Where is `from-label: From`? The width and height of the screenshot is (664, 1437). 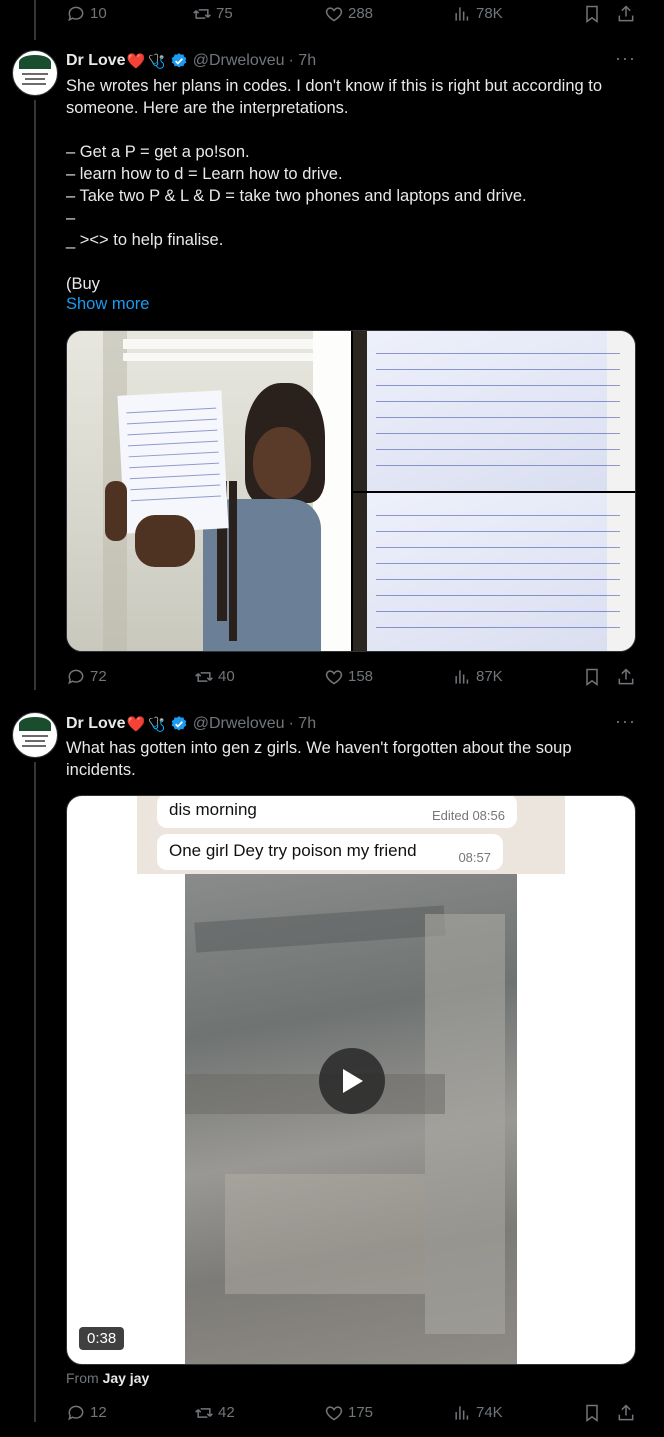
from-label: From is located at coordinates (82, 1378).